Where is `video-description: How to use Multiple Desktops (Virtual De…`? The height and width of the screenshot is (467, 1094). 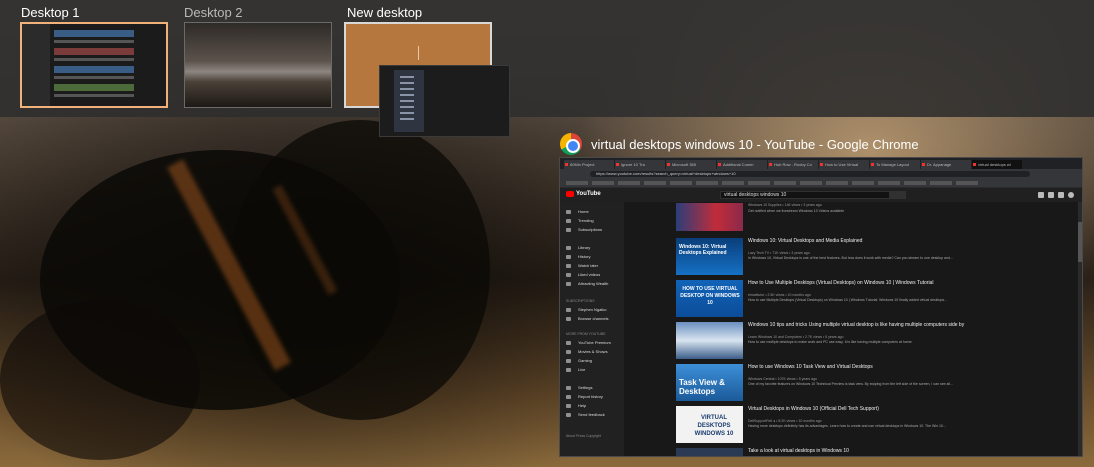
video-description: How to use Multiple Desktops (Virtual De… is located at coordinates (848, 300).